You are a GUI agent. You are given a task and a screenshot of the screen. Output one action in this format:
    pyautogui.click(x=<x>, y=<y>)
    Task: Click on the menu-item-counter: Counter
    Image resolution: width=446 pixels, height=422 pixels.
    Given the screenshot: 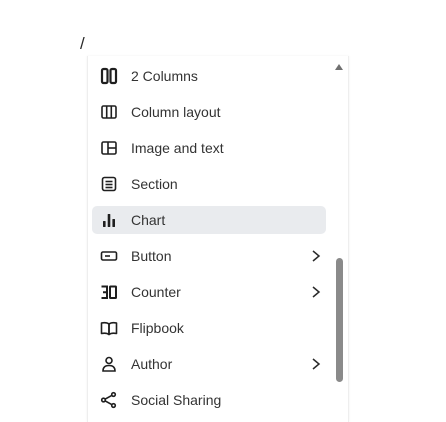 What is the action you would take?
    pyautogui.click(x=209, y=292)
    